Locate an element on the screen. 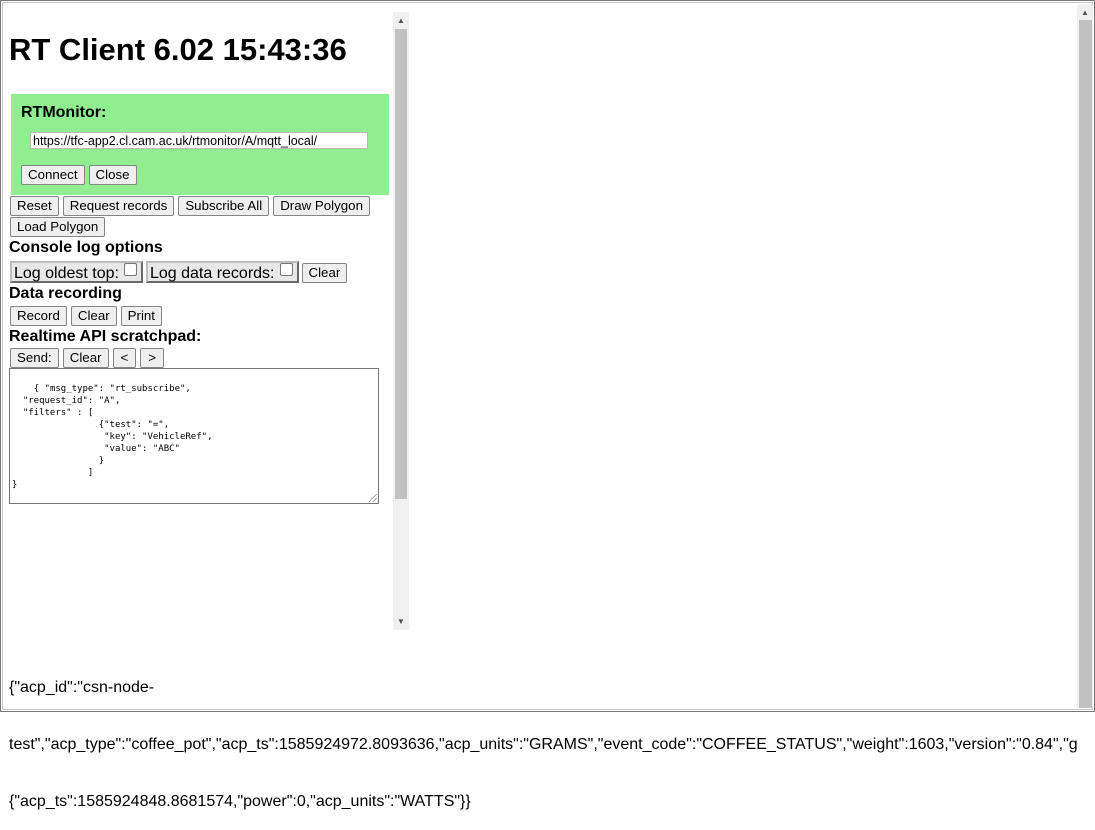 The image size is (1095, 830). request-records-button: Request records is located at coordinates (118, 206).